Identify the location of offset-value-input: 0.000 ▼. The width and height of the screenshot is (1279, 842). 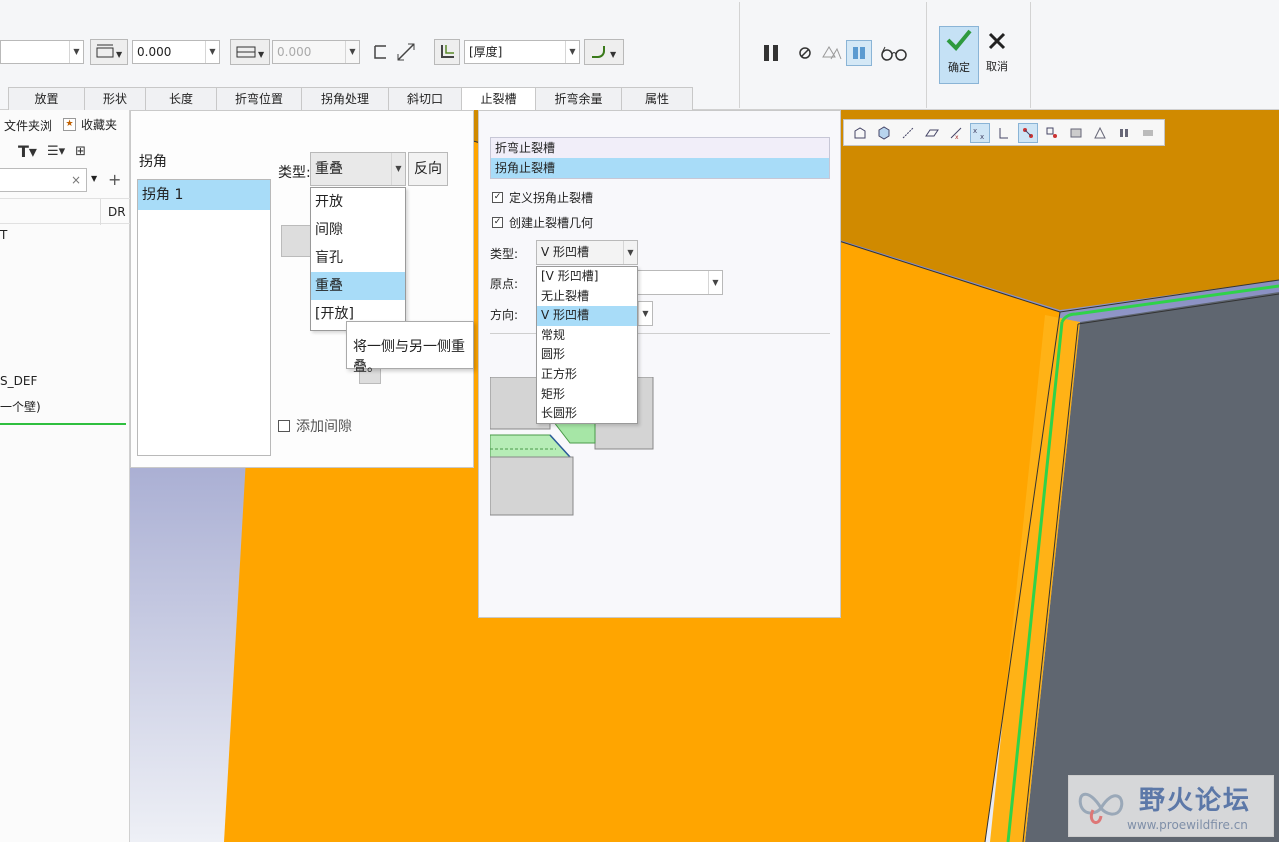
(316, 52).